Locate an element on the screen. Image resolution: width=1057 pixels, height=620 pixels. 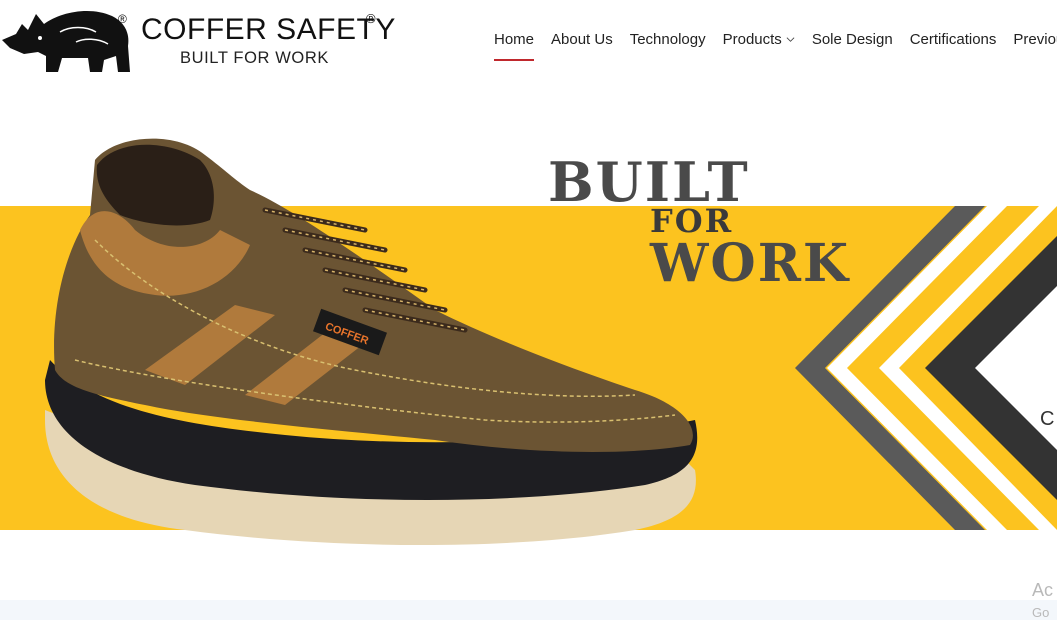
nav-about-label: About Us is located at coordinates (582, 39).